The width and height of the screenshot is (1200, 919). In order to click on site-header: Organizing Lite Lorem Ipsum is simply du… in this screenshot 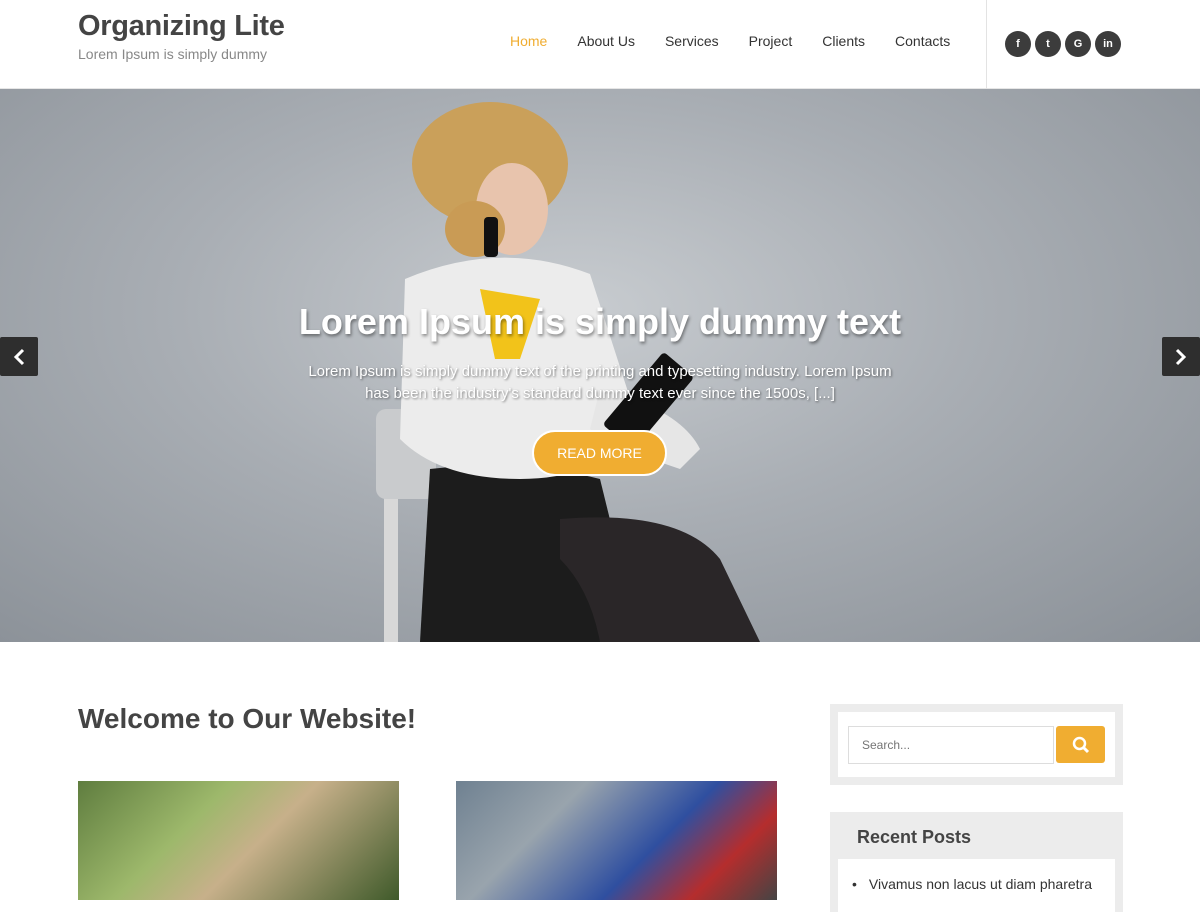, I will do `click(600, 44)`.